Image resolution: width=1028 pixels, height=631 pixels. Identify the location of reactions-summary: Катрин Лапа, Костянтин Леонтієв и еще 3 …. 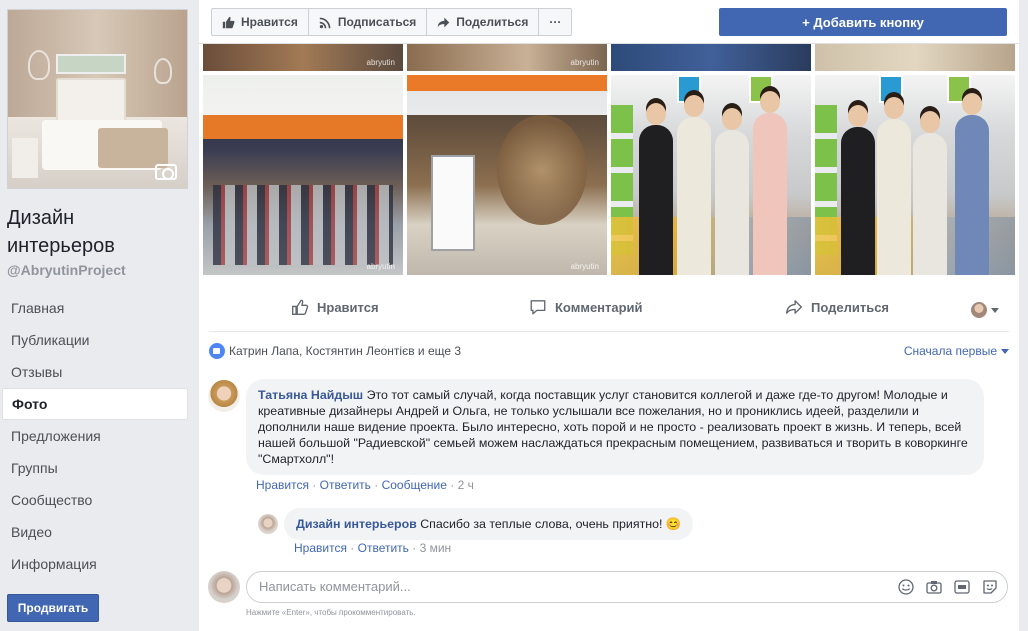
(609, 351).